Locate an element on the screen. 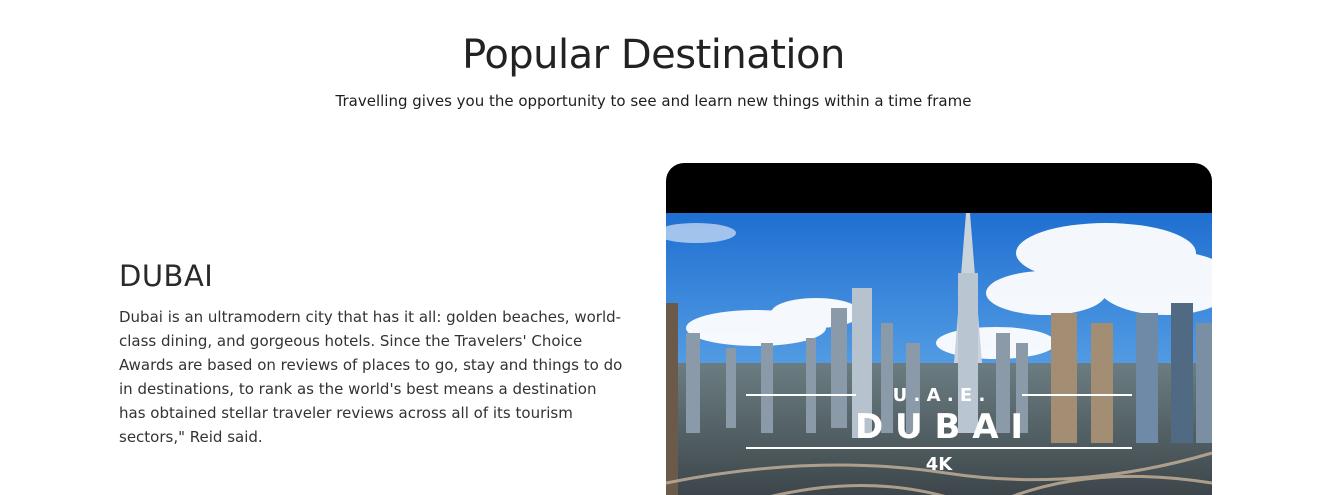 This screenshot has height=495, width=1325. overlay-uae-text: U . A . E . is located at coordinates (939, 395).